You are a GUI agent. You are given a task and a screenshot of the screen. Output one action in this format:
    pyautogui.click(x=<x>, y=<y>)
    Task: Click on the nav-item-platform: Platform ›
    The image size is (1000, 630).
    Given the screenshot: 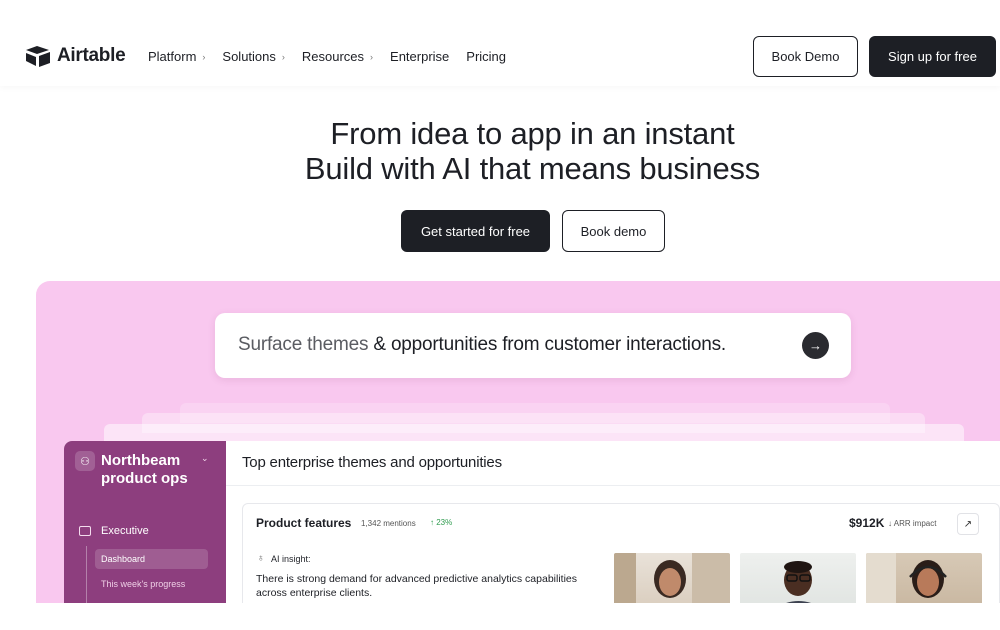 What is the action you would take?
    pyautogui.click(x=176, y=56)
    